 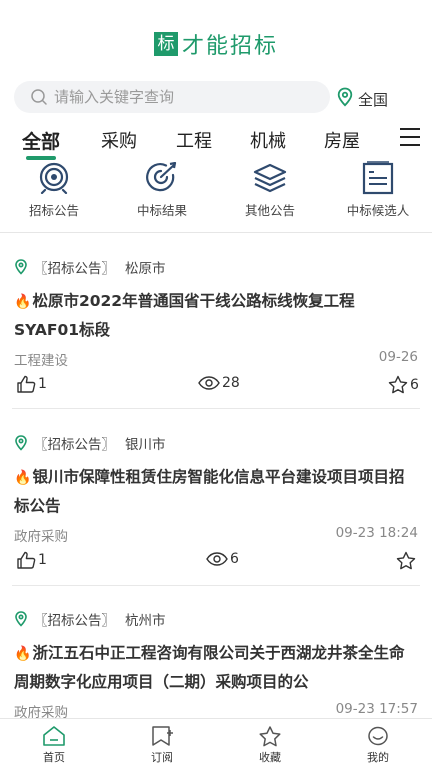 What do you see at coordinates (229, 46) in the screenshot?
I see `app-name: 才能招标` at bounding box center [229, 46].